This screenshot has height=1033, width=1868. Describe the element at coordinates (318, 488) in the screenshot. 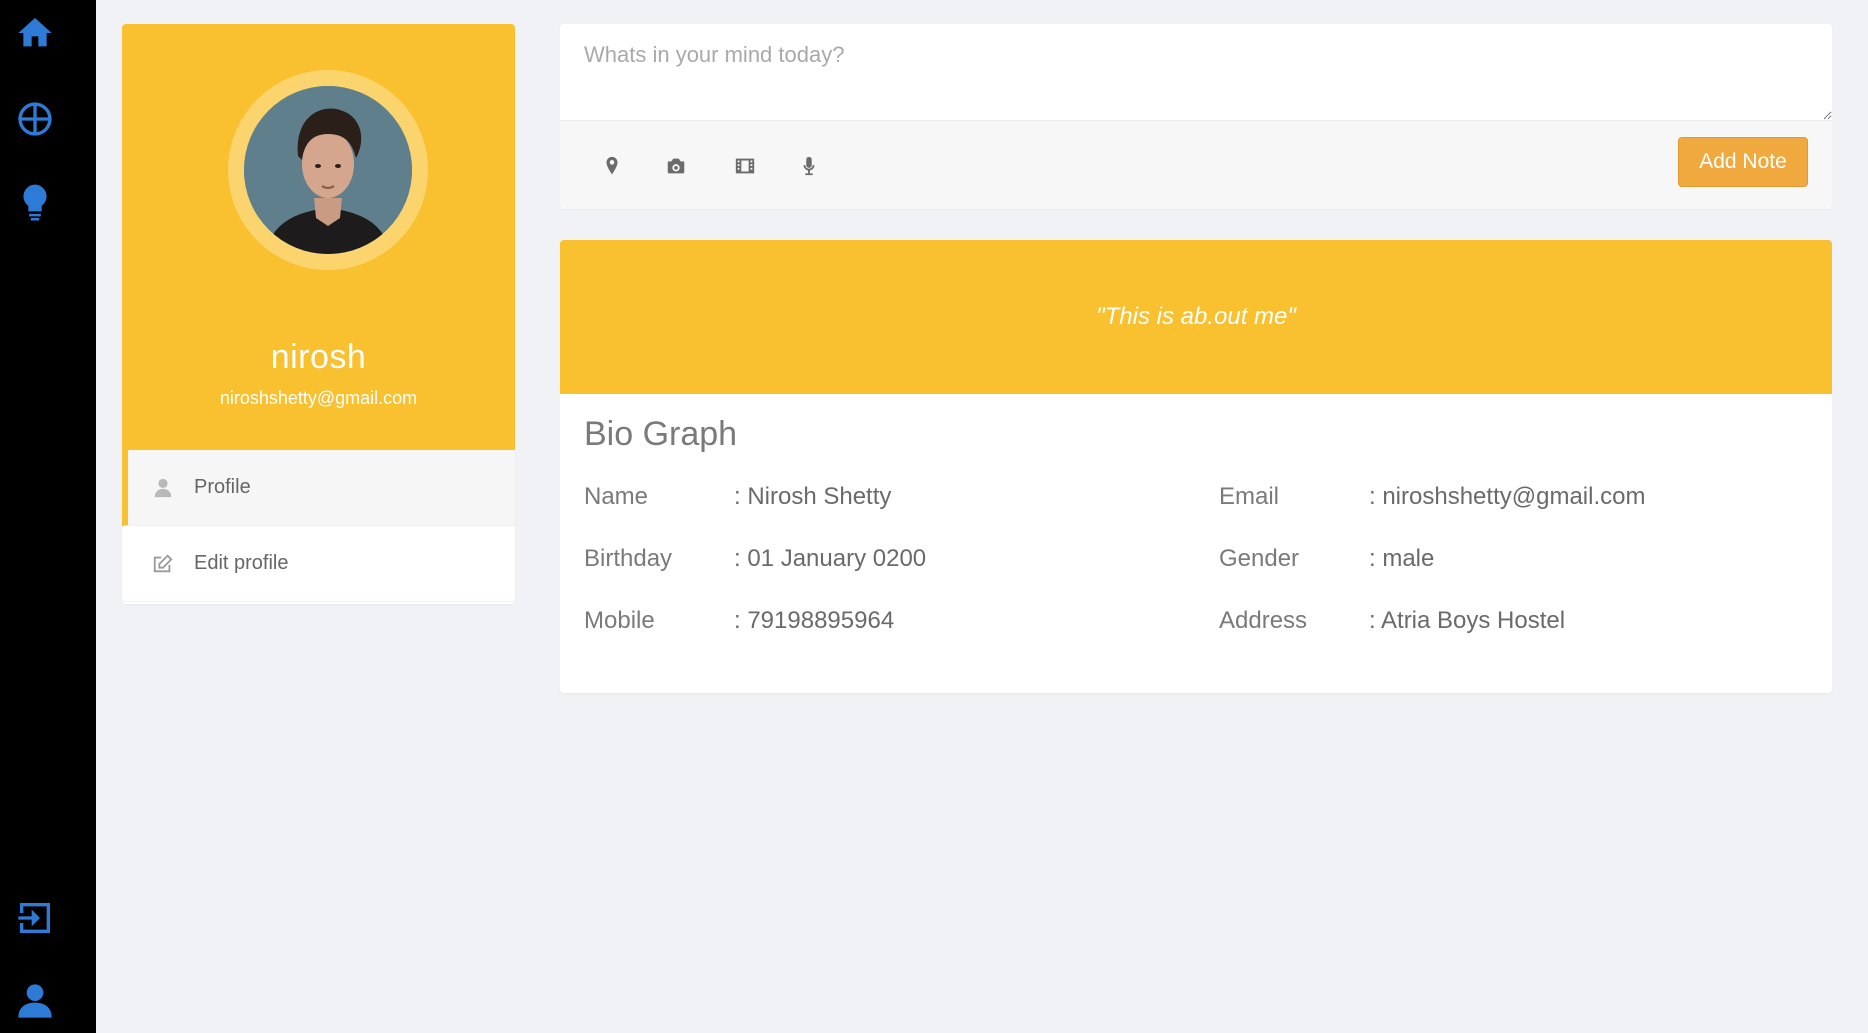

I see `menu-item-profile: Profile` at that location.